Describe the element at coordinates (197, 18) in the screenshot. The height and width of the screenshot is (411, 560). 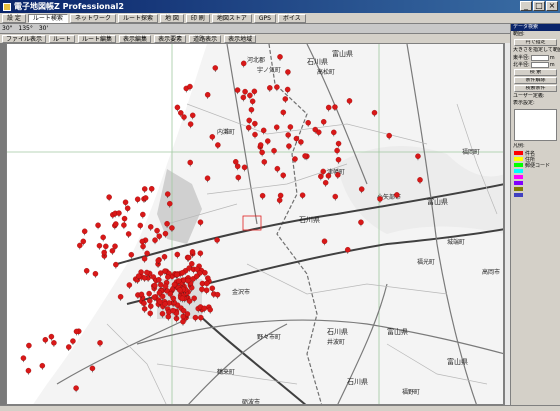
I see `toolbar-button-5: 印 刷` at that location.